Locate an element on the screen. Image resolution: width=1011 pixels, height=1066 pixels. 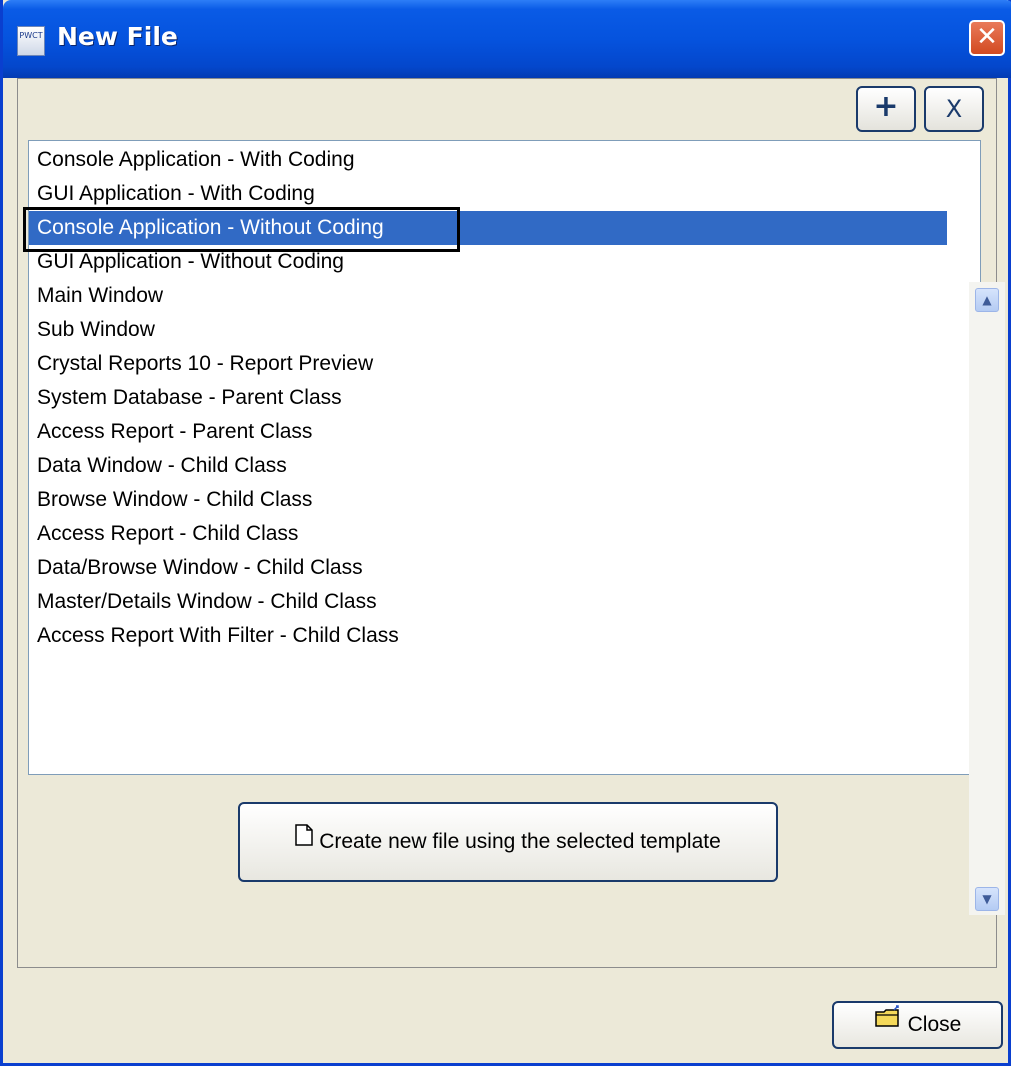
list-item: GUI Application - Without Coding is located at coordinates (488, 262).